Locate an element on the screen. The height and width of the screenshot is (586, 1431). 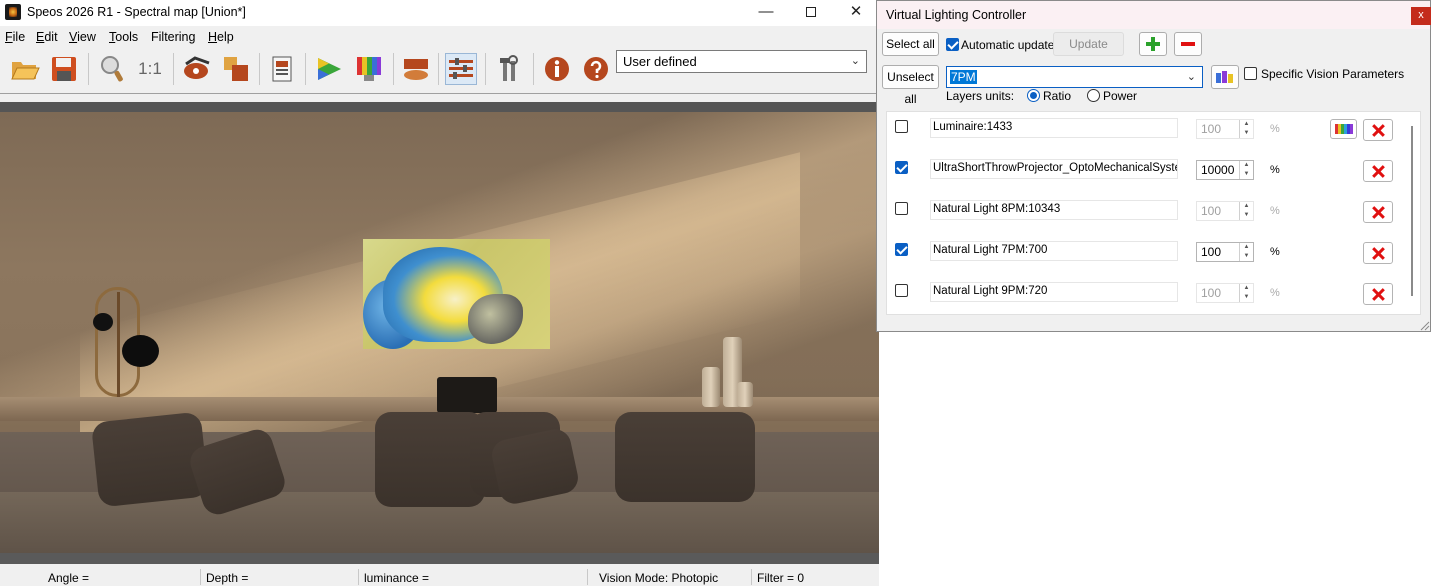
layer-row: Natural Light 8PM:10343 100 ▲ ▼ % is located at coordinates (1147, 214).